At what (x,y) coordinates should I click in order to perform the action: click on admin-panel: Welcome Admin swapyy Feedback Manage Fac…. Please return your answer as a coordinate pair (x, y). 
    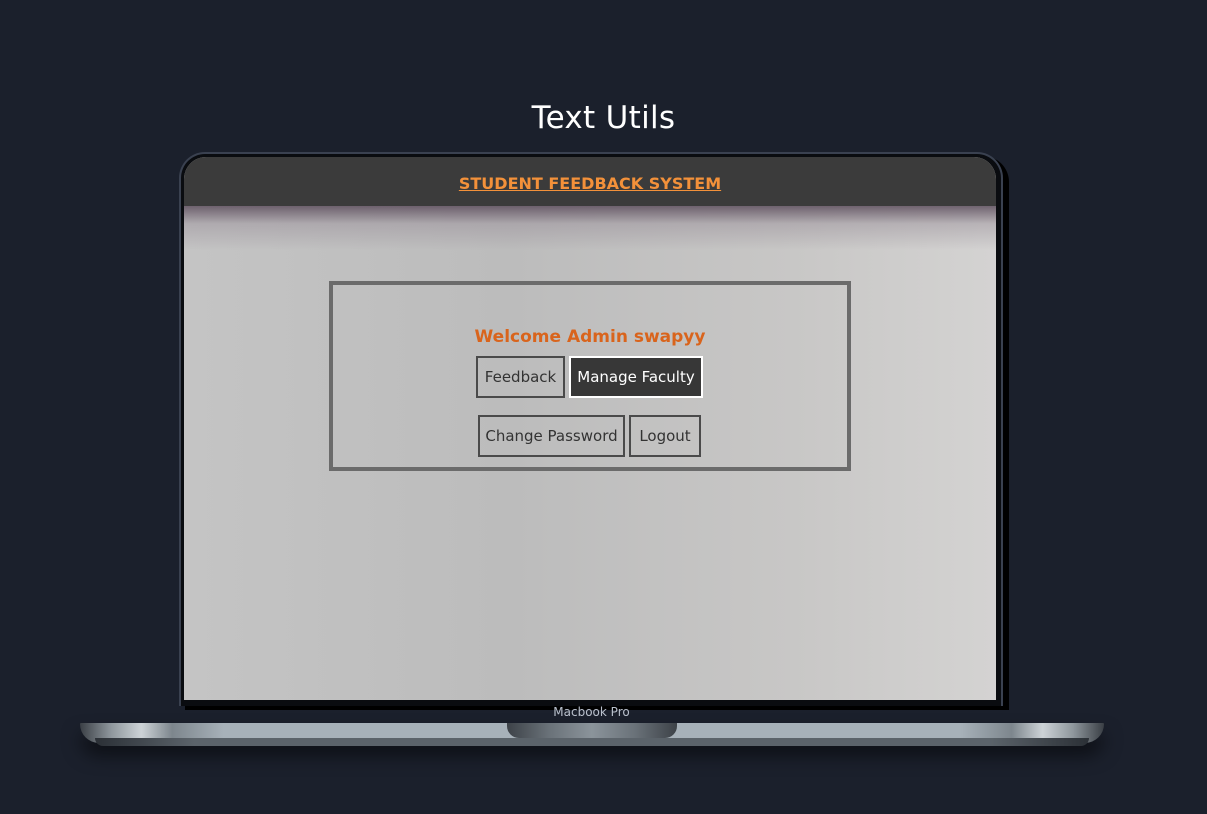
    Looking at the image, I should click on (590, 376).